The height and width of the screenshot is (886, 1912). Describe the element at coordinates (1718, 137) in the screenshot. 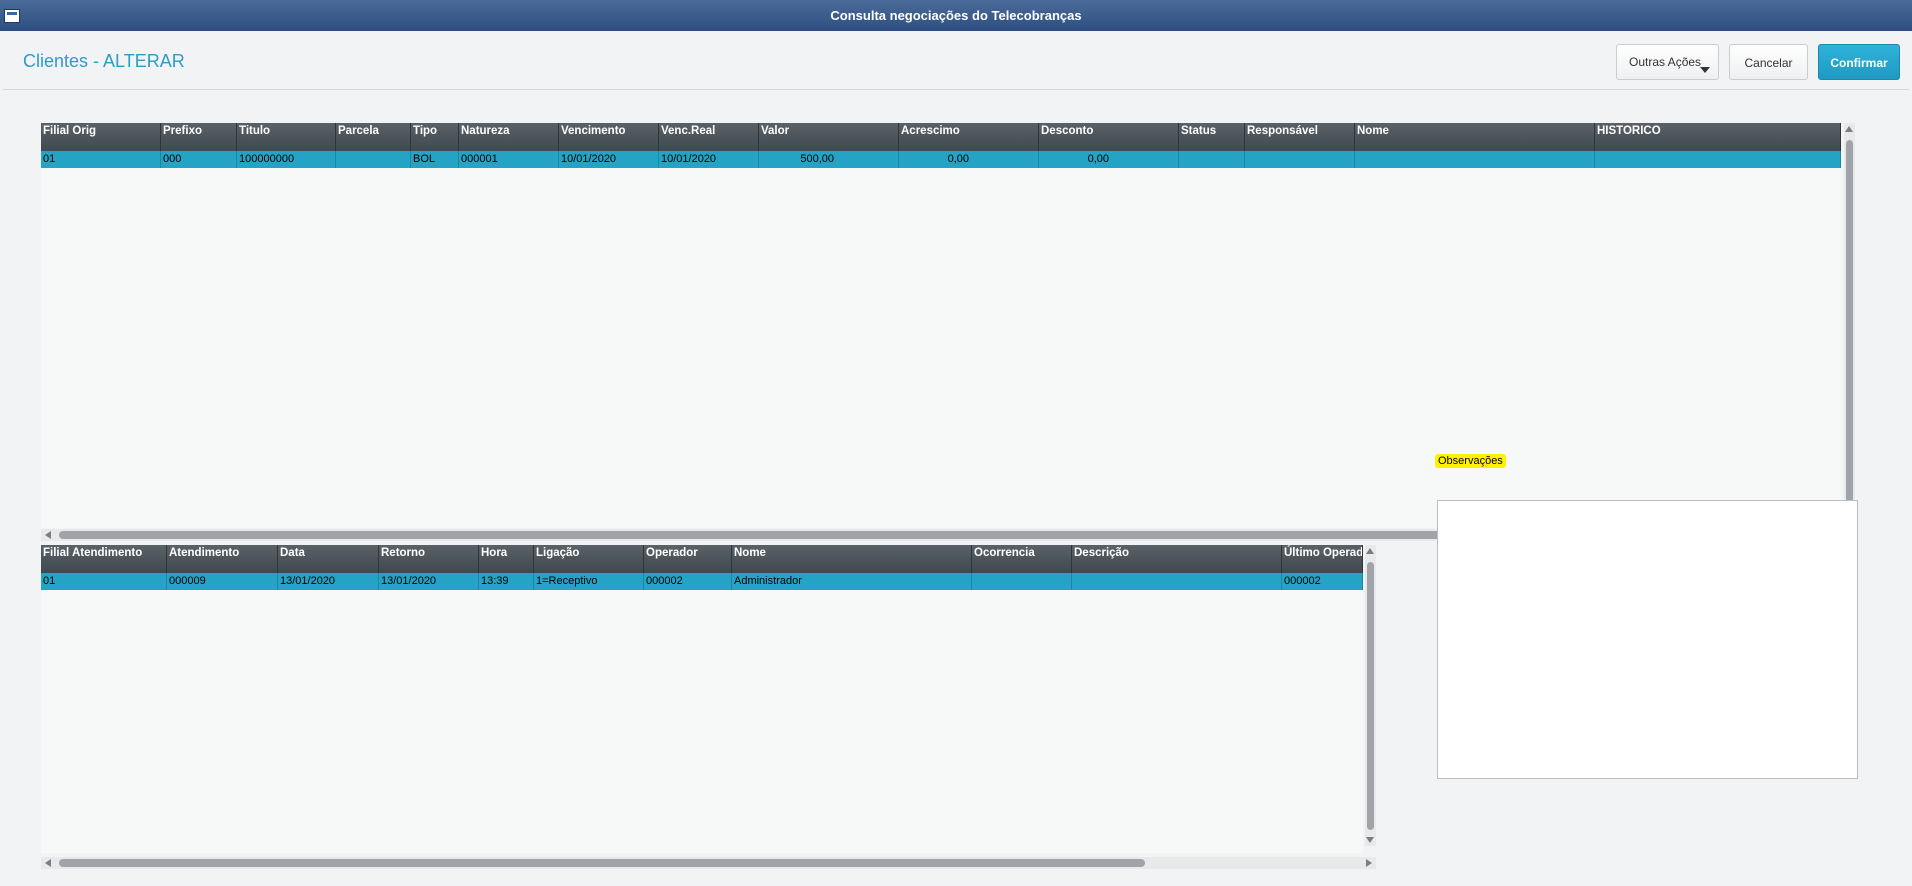

I see `column-header: HISTORICO` at that location.